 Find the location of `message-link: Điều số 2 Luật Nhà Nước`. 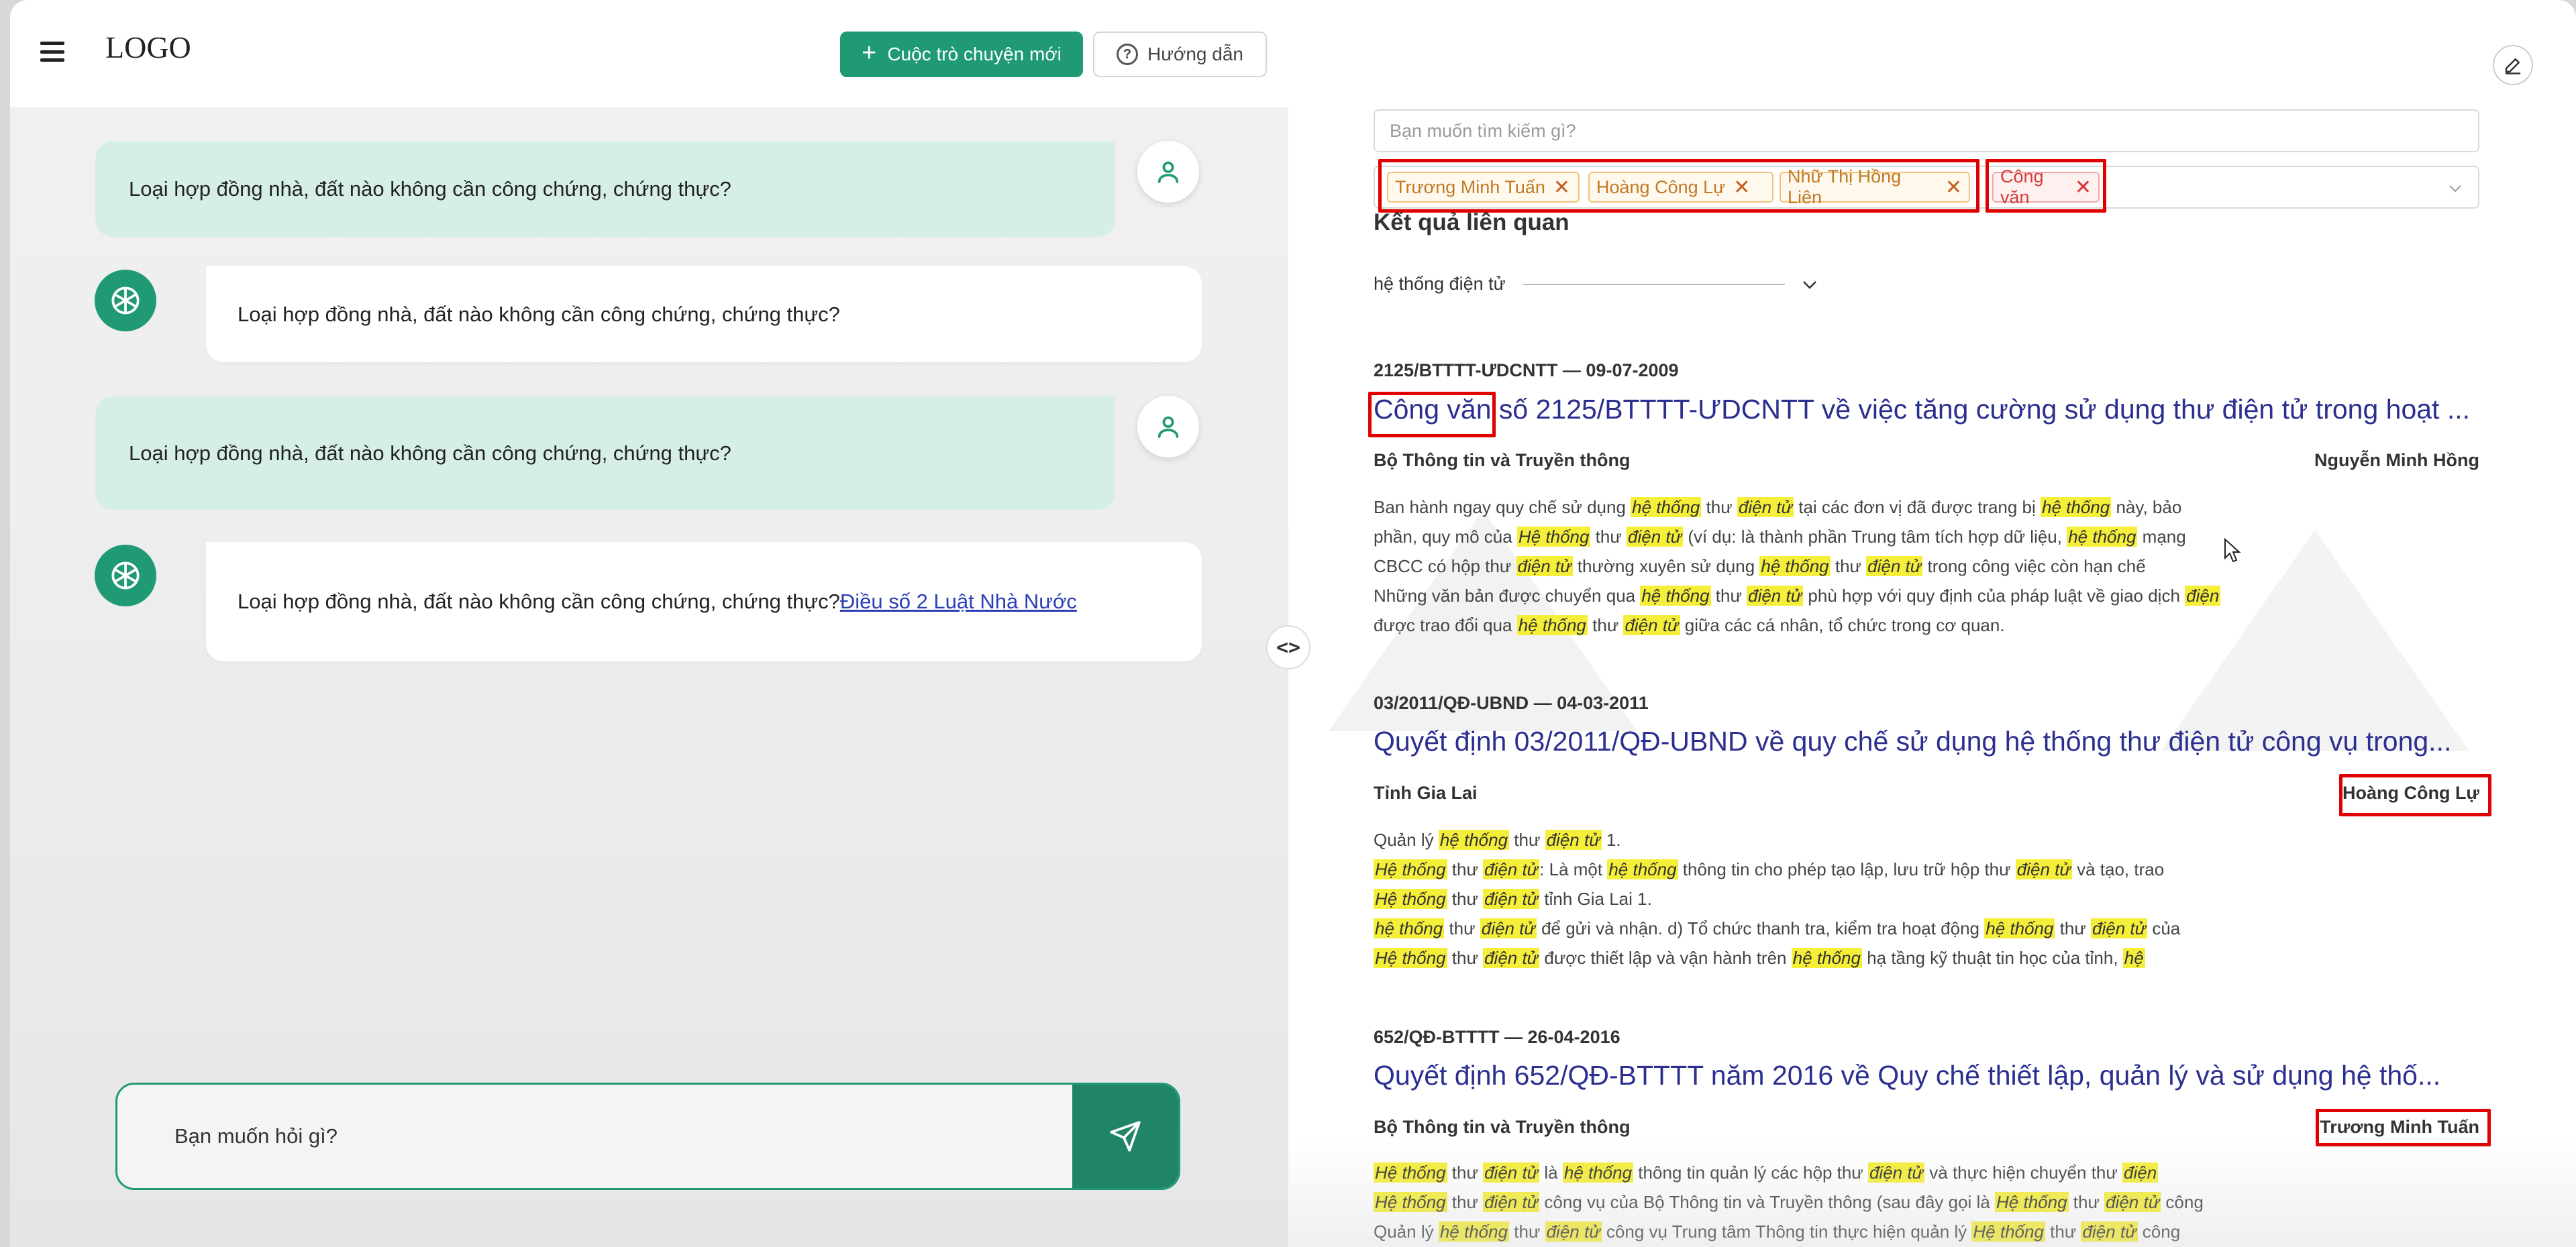

message-link: Điều số 2 Luật Nhà Nước is located at coordinates (958, 602).